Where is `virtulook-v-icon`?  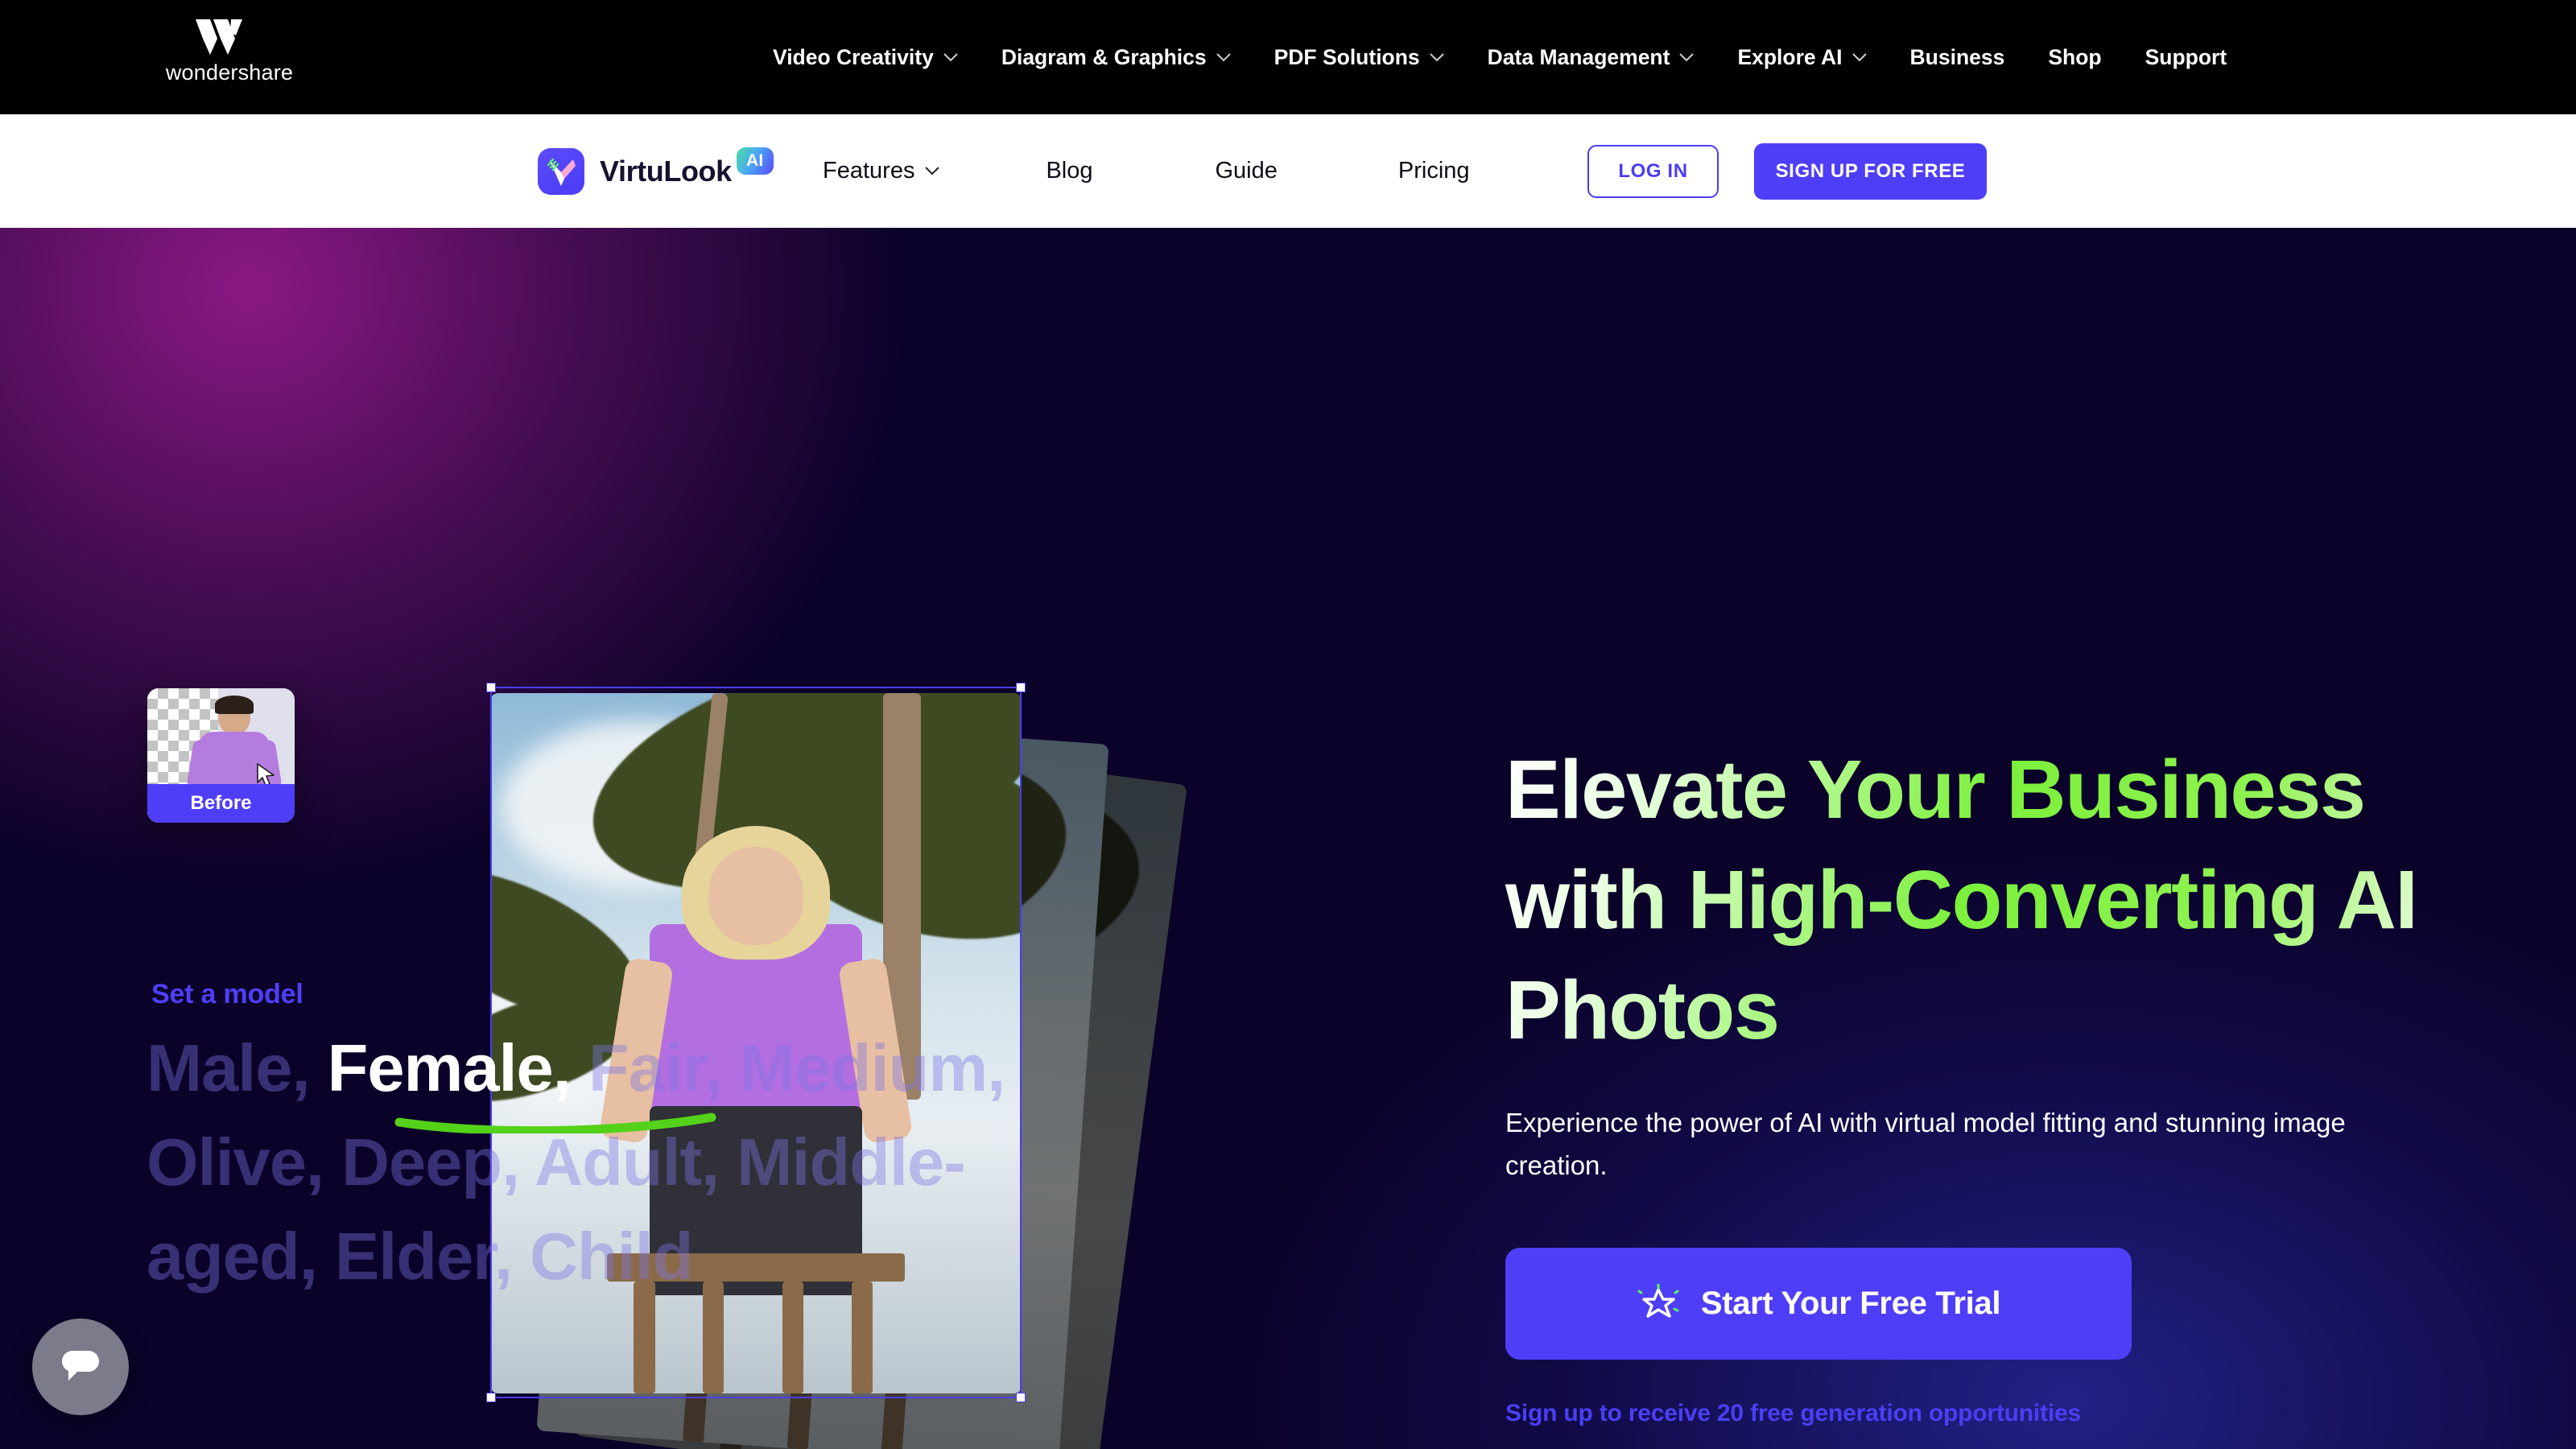 virtulook-v-icon is located at coordinates (561, 171).